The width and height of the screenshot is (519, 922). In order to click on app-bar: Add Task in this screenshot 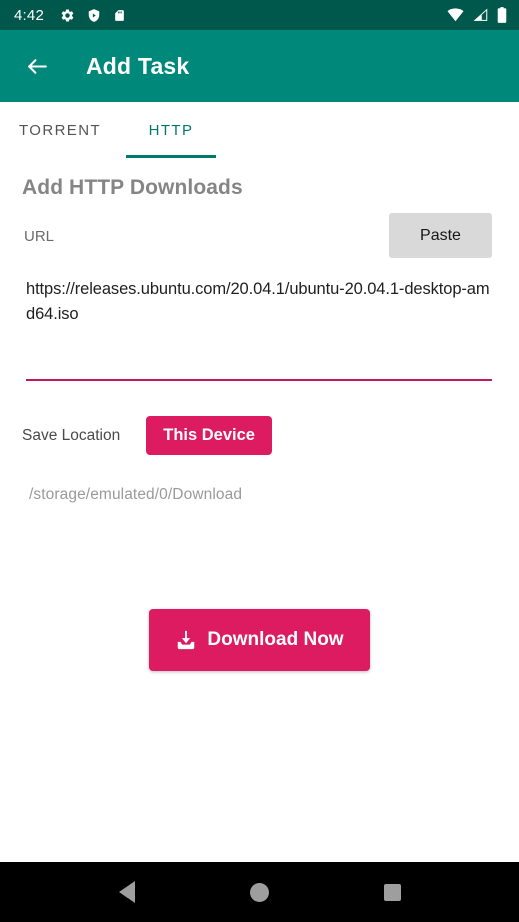, I will do `click(259, 66)`.